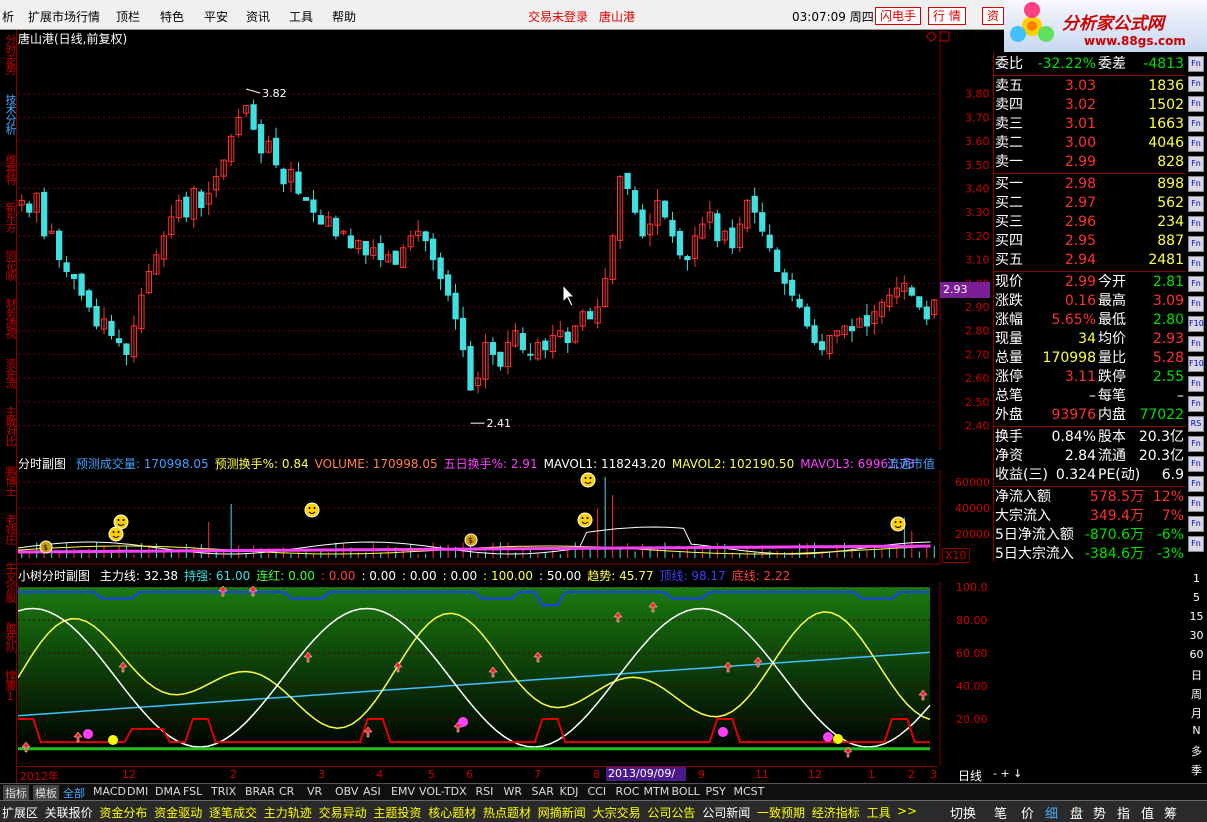 The width and height of the screenshot is (1207, 822). Describe the element at coordinates (9, 114) in the screenshot. I see `tab-technical: 技术分析` at that location.